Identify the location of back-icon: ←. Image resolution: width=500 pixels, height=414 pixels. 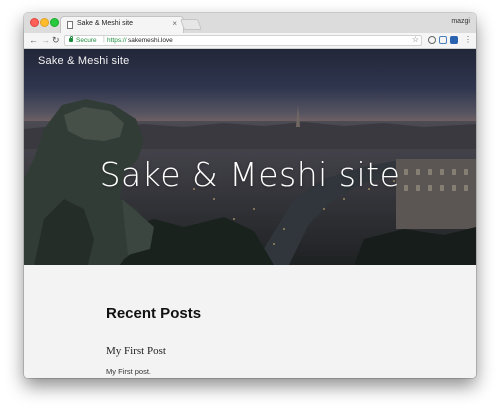
(33, 40).